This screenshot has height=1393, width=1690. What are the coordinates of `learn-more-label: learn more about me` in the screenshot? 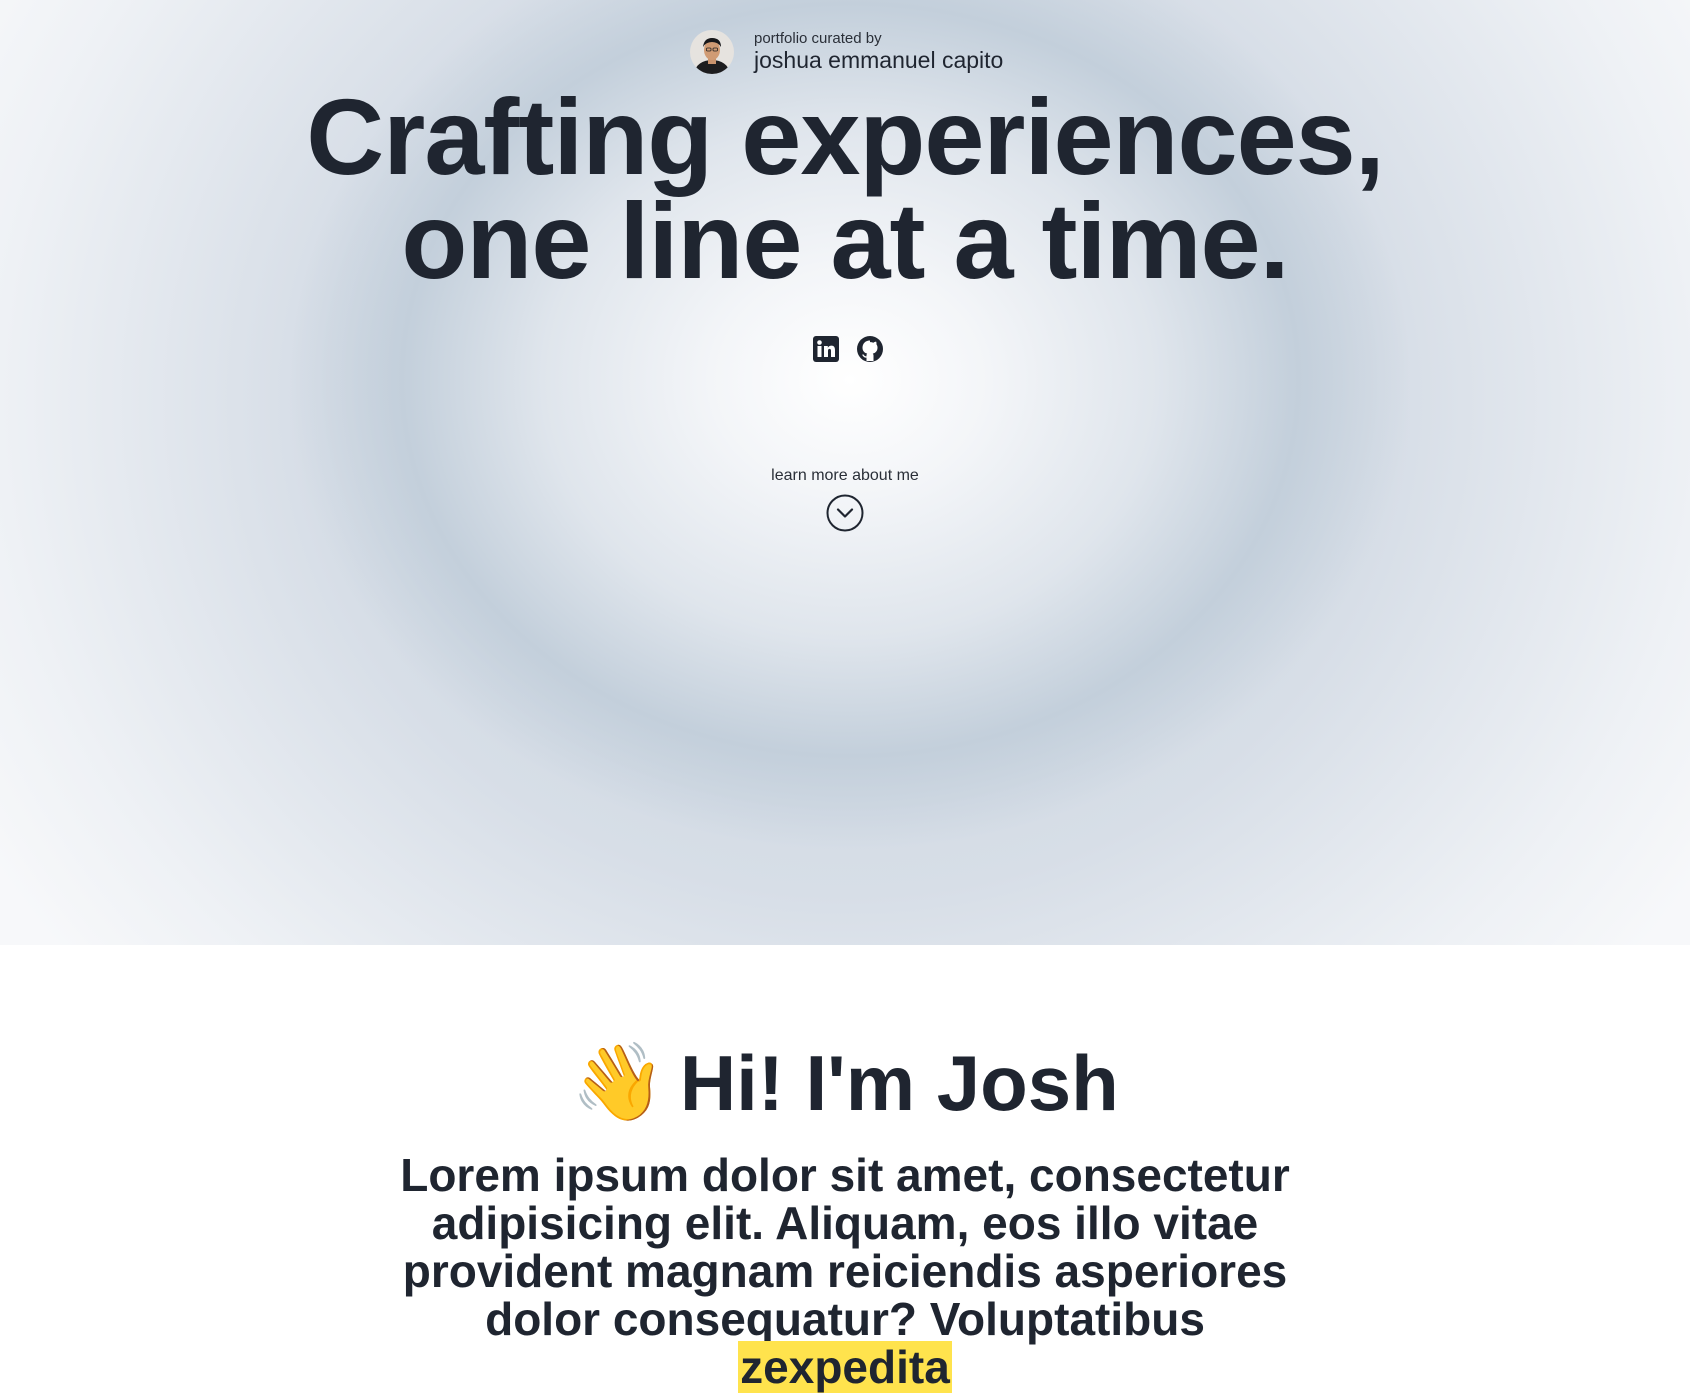 It's located at (845, 476).